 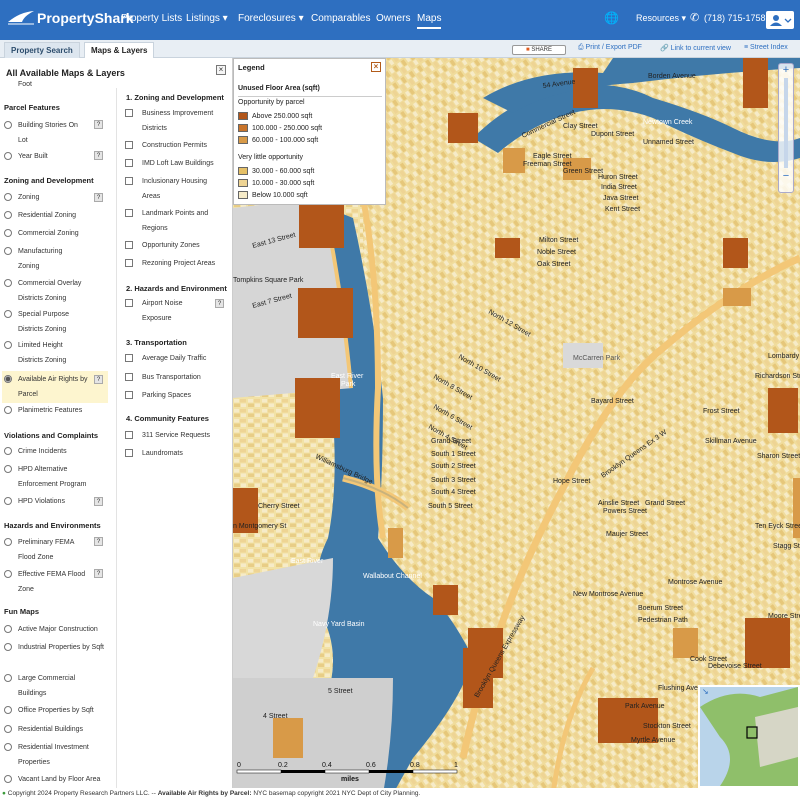 What do you see at coordinates (129, 245) in the screenshot?
I see `checkbox-opportunity` at bounding box center [129, 245].